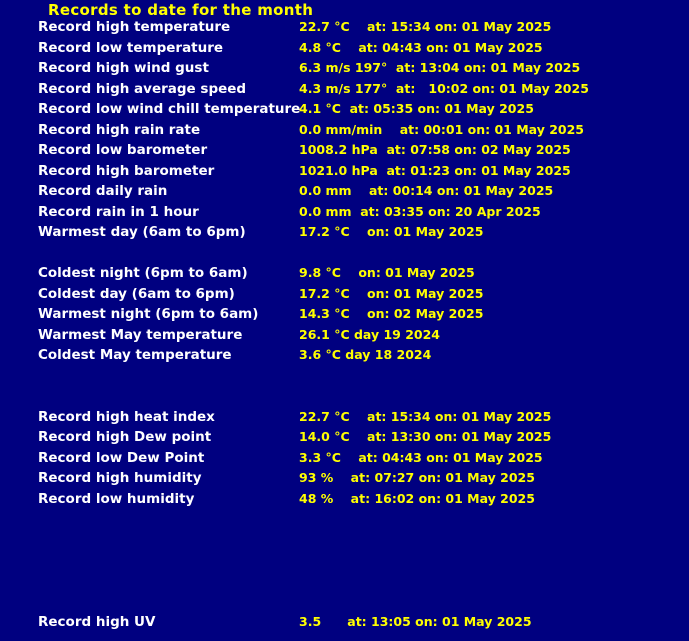 This screenshot has height=641, width=689. What do you see at coordinates (420, 211) in the screenshot?
I see `record-value: 0.0 mm at: 03:35 on: 20 Apr 2025` at bounding box center [420, 211].